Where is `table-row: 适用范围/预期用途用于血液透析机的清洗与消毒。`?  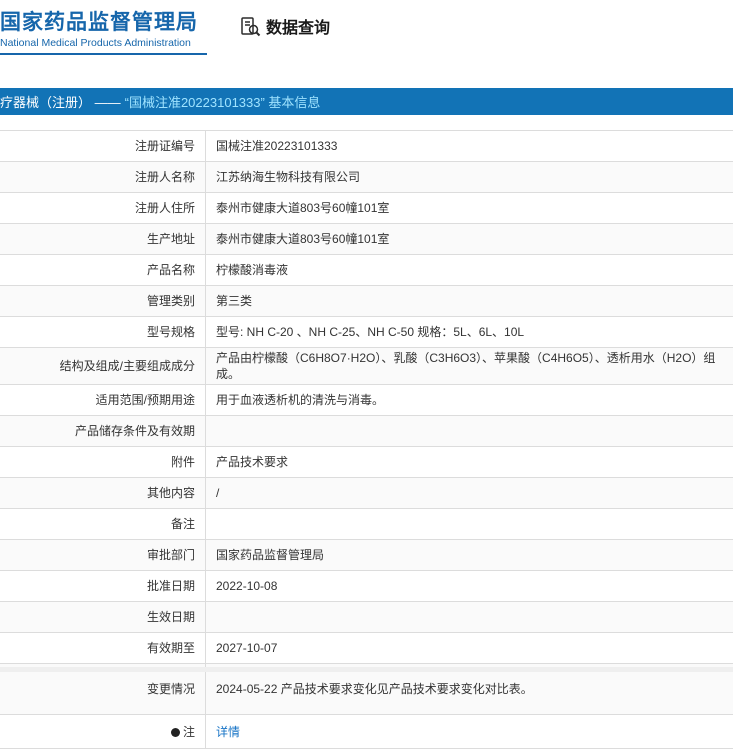
table-row: 适用范围/预期用途用于血液透析机的清洗与消毒。 is located at coordinates (366, 400).